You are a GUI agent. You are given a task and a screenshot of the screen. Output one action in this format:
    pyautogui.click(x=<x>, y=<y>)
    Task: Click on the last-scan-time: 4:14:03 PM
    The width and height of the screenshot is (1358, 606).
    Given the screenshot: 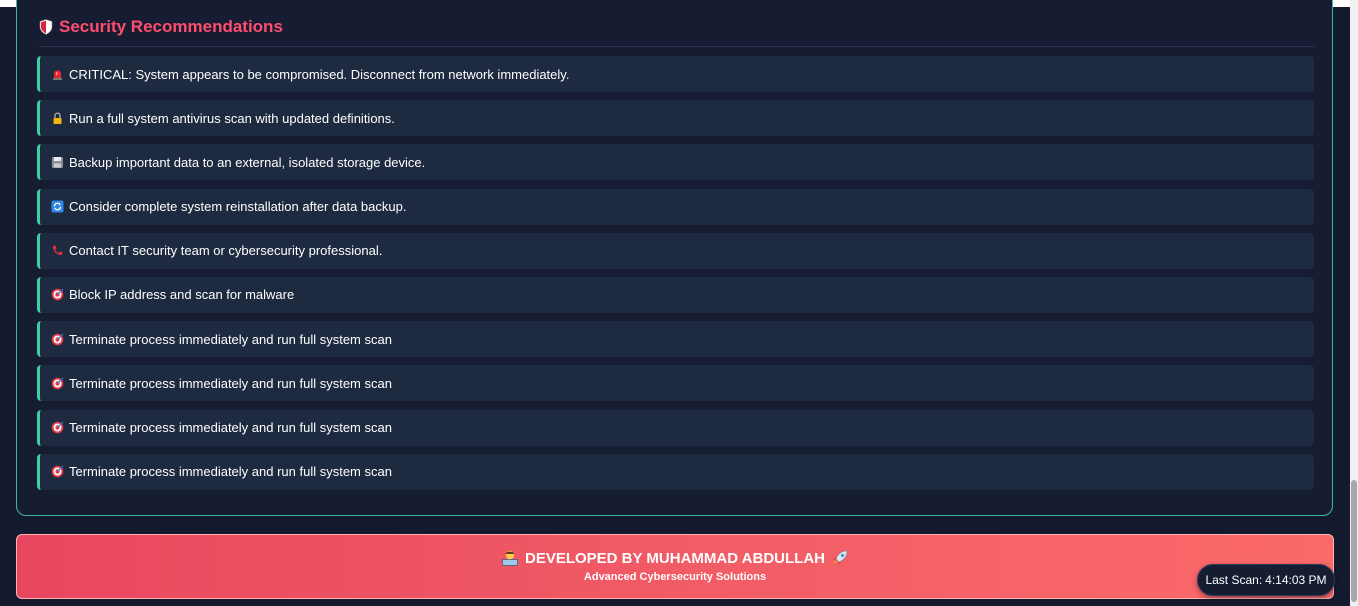 What is the action you would take?
    pyautogui.click(x=1296, y=580)
    